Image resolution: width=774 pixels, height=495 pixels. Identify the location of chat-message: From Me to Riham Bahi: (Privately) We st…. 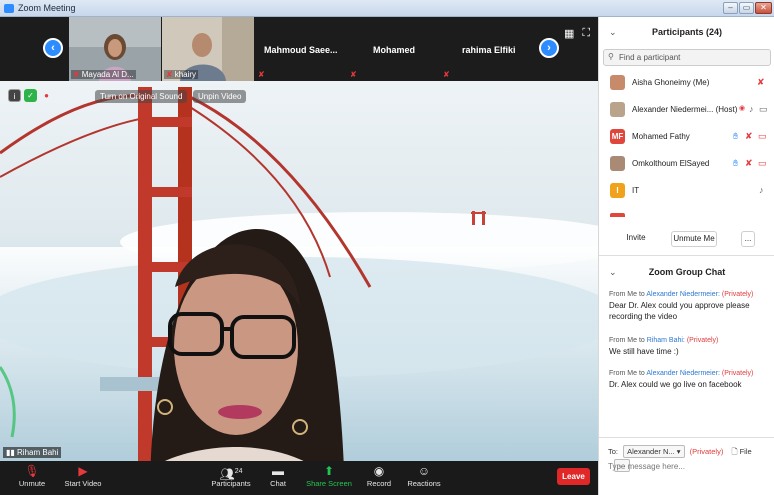
(689, 346).